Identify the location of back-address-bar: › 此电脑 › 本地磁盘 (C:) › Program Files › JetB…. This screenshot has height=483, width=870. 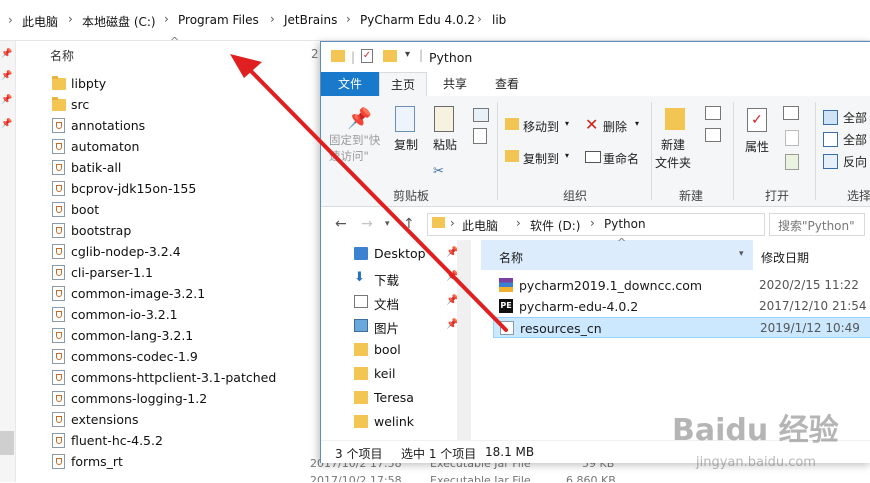
(435, 20).